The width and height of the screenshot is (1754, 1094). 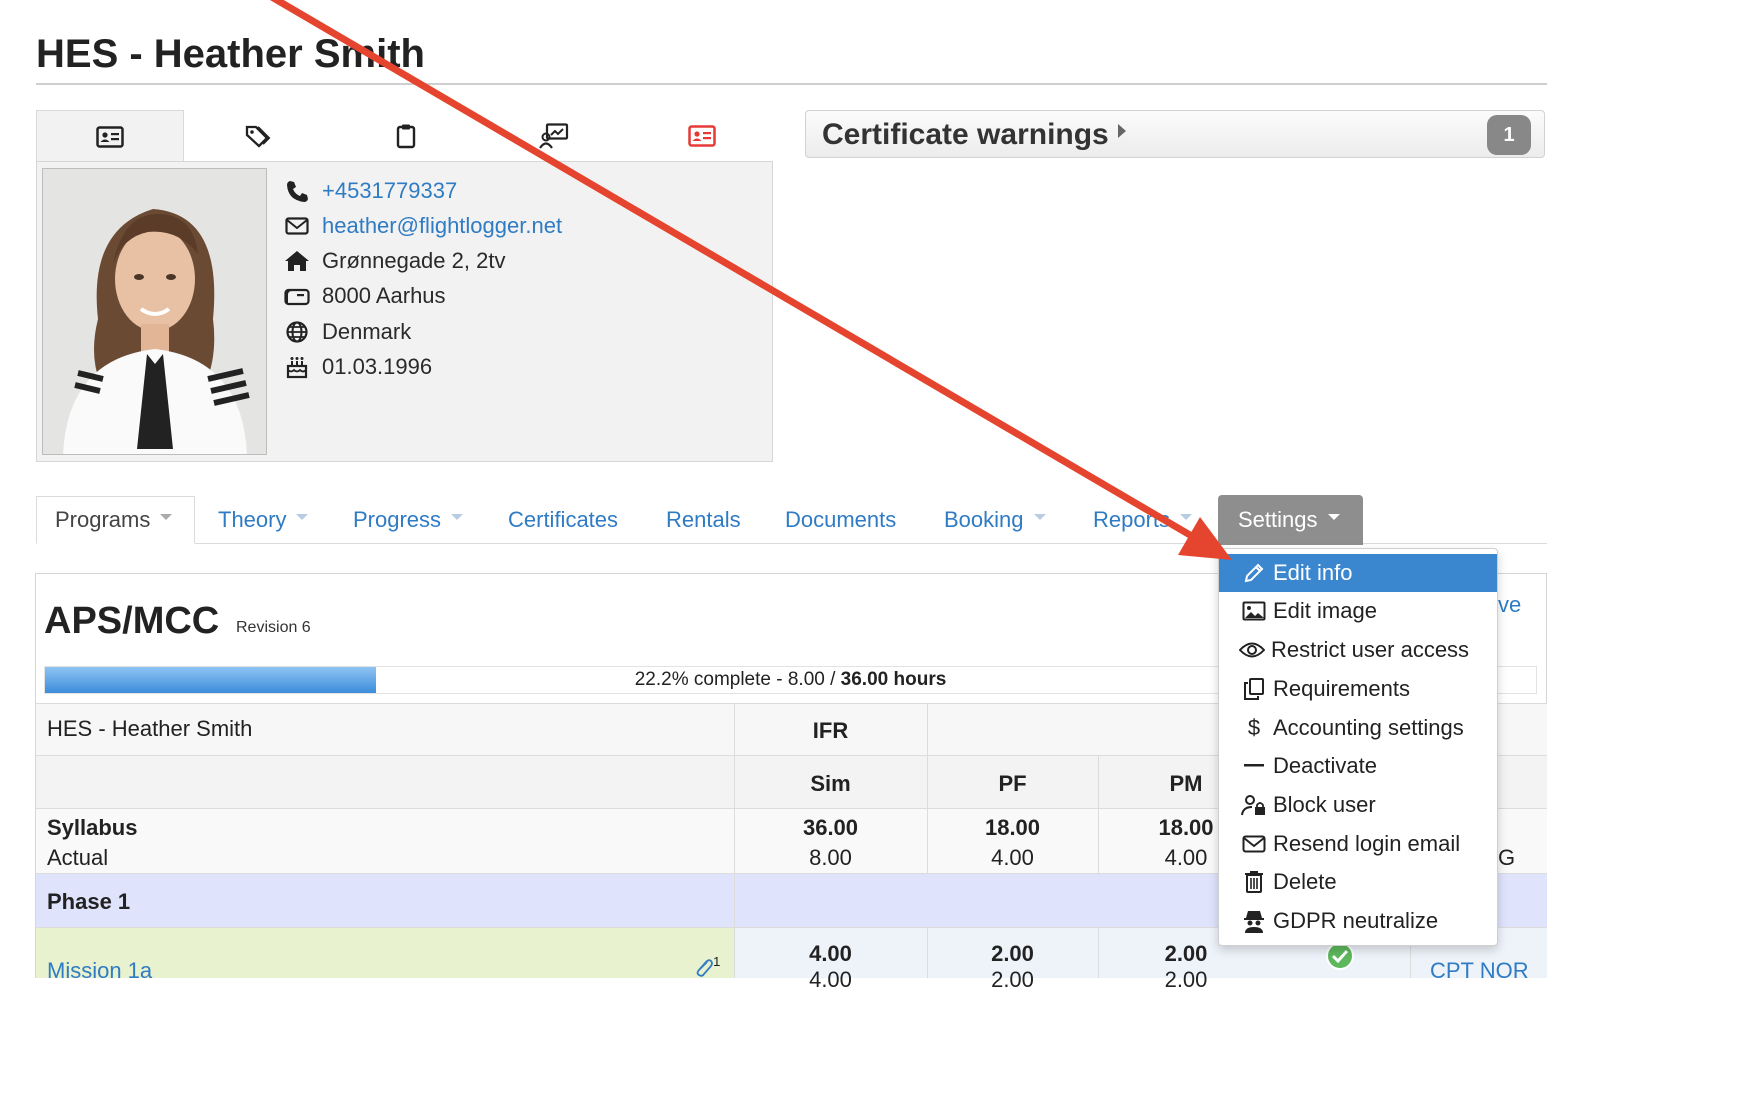 I want to click on tab-programs-label: Programs, so click(x=103, y=519).